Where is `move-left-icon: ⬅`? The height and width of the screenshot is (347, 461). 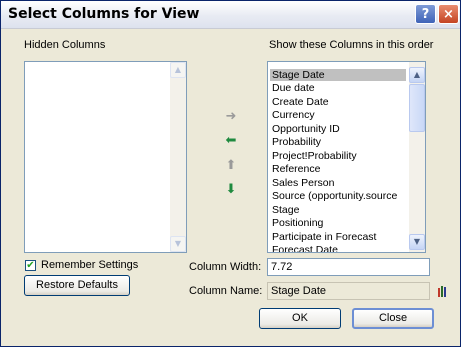
move-left-icon: ⬅ is located at coordinates (231, 141).